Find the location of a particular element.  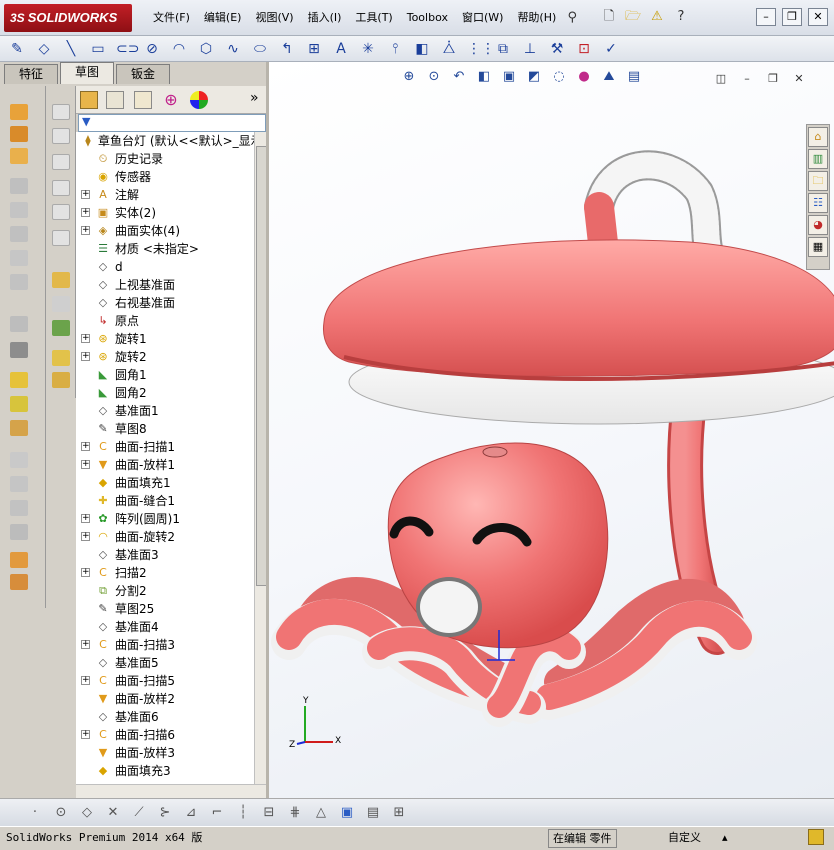

fillet-sketch-icon: ↰ is located at coordinates (287, 49).